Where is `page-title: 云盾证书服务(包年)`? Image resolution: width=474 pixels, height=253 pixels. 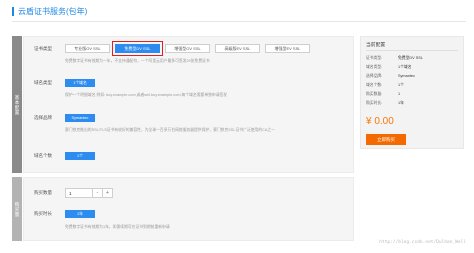
page-title: 云盾证书服务(包年) is located at coordinates (49, 11).